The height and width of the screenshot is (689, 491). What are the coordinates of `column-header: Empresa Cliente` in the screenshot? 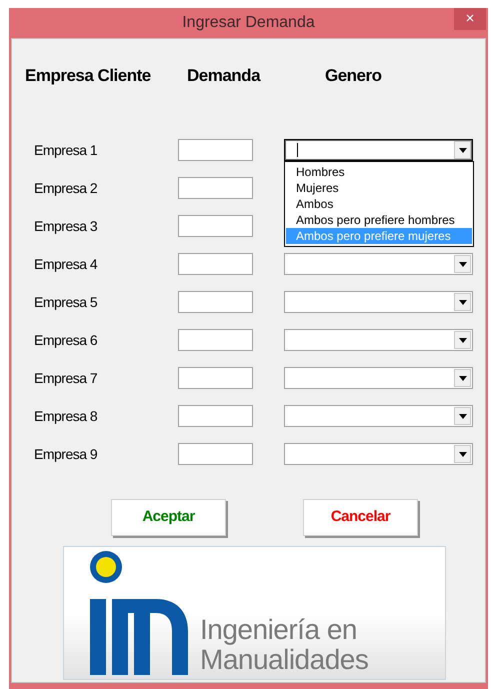 It's located at (88, 76).